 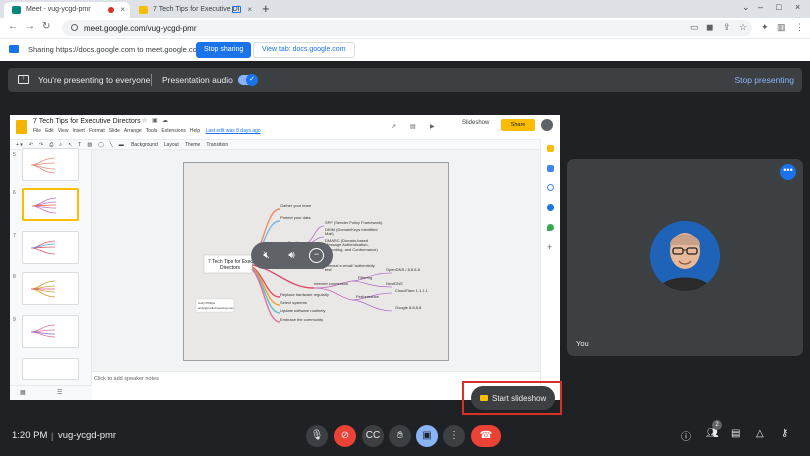 What do you see at coordinates (735, 433) in the screenshot?
I see `chat-icon: ▤` at bounding box center [735, 433].